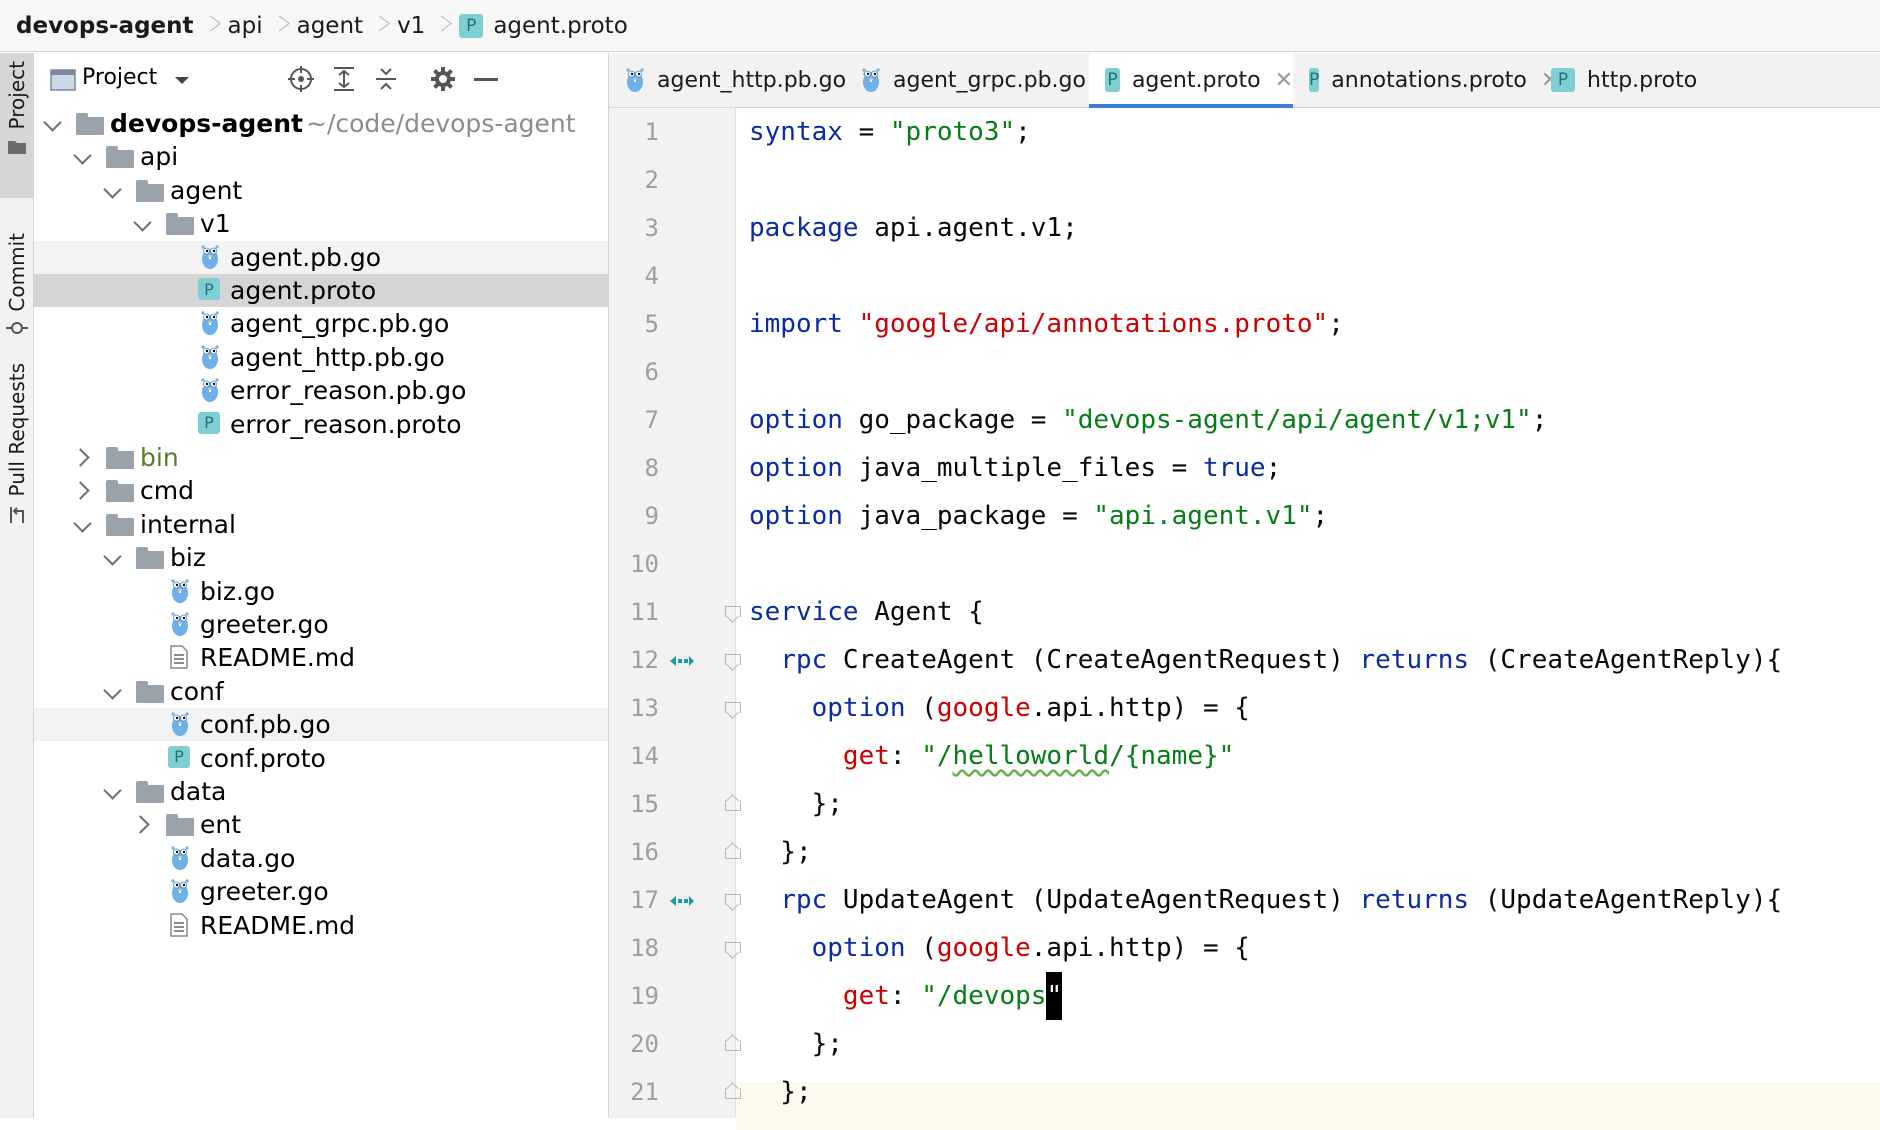 The height and width of the screenshot is (1130, 1880). What do you see at coordinates (1707, 80) in the screenshot?
I see `tab-http-proto: P http.proto` at bounding box center [1707, 80].